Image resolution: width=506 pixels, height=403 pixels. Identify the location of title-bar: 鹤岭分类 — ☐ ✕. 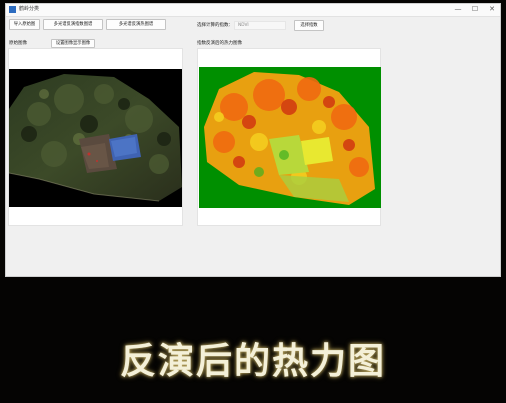
(253, 10).